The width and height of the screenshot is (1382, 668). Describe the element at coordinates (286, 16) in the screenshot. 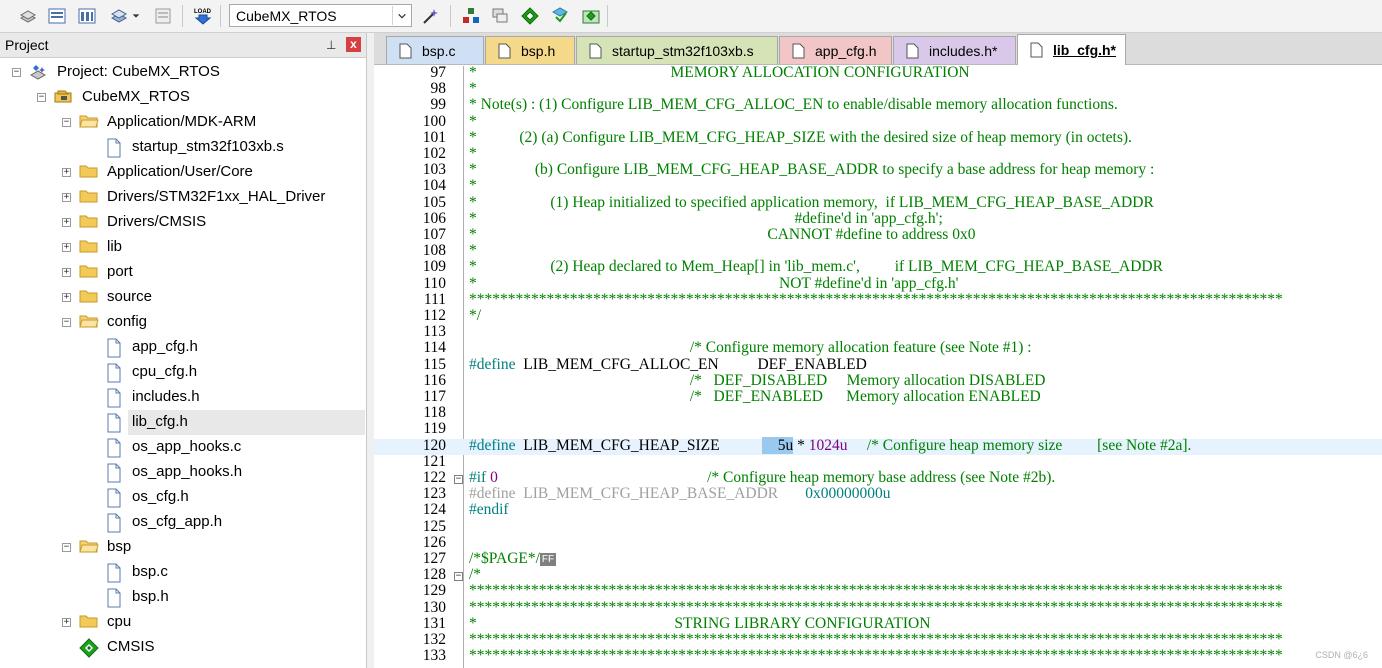

I see `target-select-value: CubeMX_RTOS` at that location.